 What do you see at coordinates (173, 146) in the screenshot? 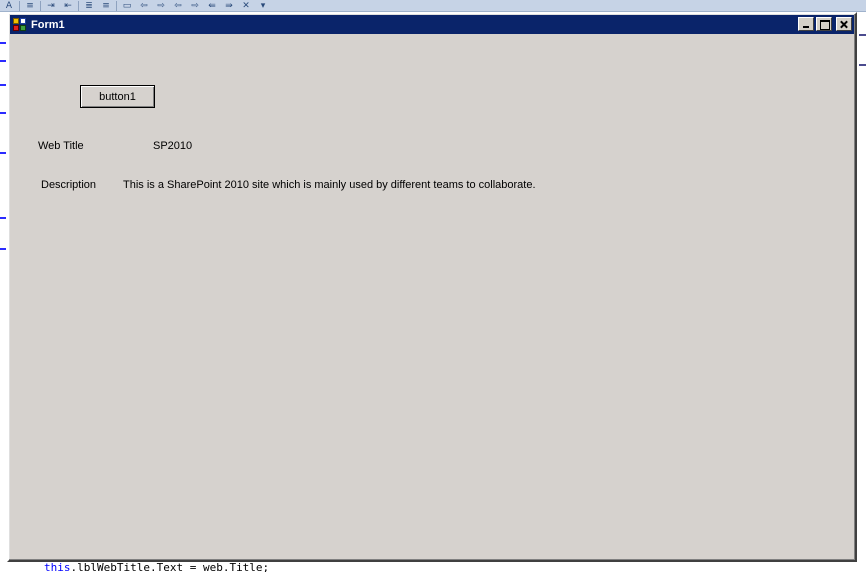
I see `web-title-value-label: SP2010` at bounding box center [173, 146].